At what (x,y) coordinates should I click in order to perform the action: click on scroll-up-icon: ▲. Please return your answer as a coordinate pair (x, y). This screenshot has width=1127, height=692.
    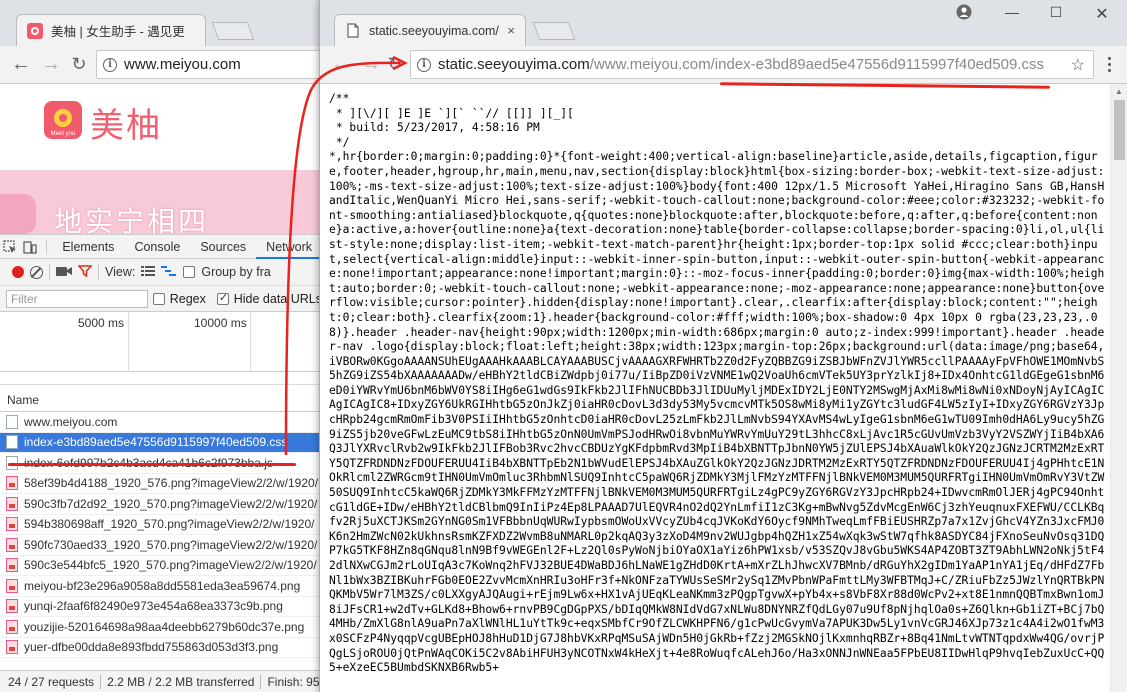
    Looking at the image, I should click on (1119, 92).